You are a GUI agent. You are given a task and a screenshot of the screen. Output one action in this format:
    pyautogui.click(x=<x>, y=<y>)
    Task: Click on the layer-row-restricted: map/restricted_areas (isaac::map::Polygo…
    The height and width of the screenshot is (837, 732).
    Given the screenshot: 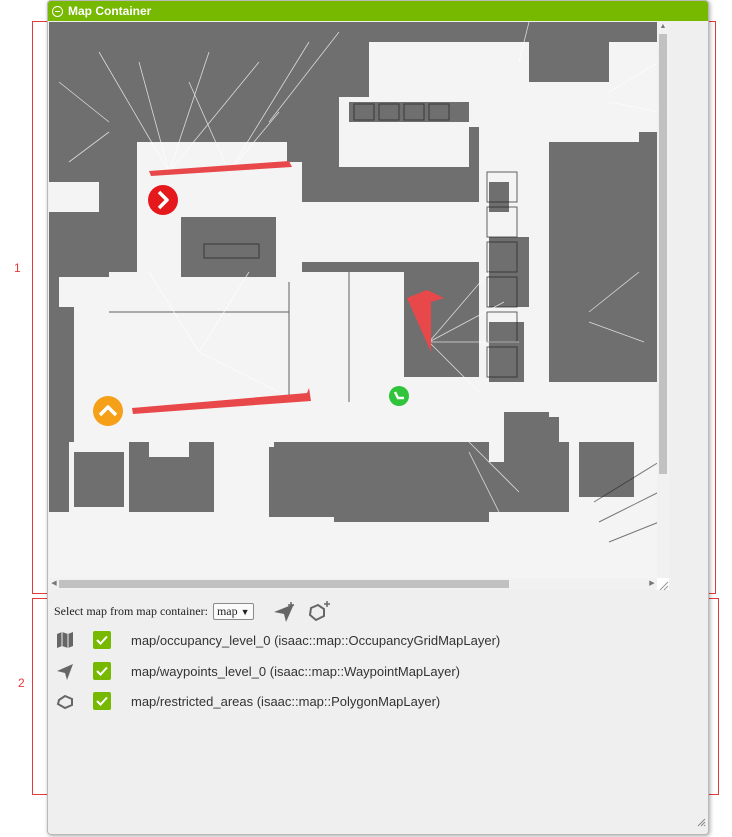 What is the action you would take?
    pyautogui.click(x=247, y=701)
    